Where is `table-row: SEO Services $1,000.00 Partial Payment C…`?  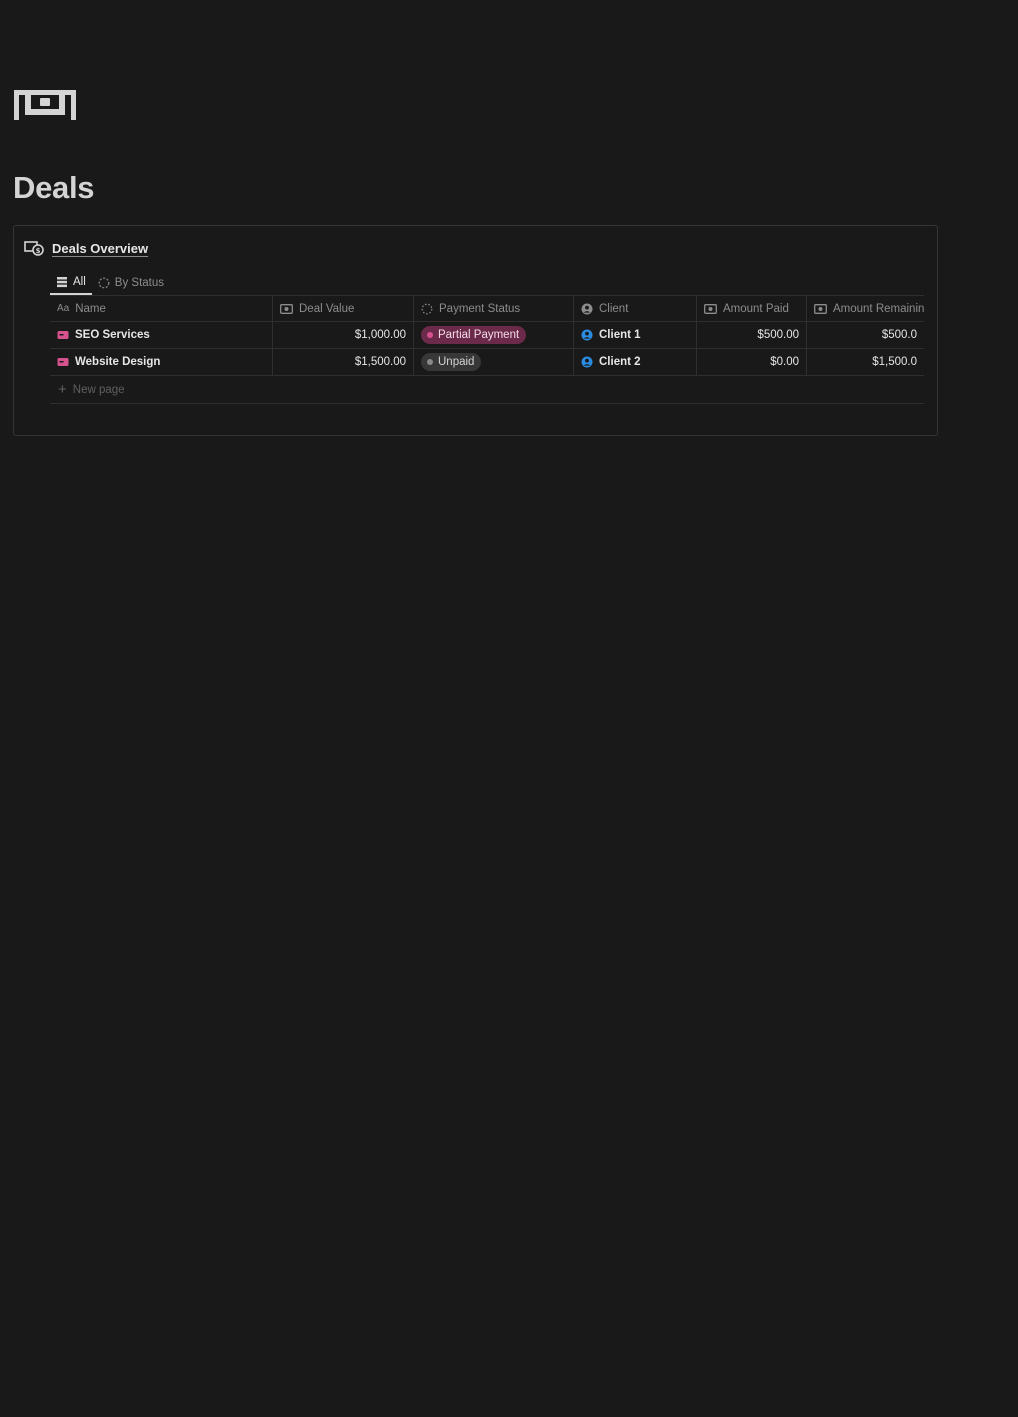 table-row: SEO Services $1,000.00 Partial Payment C… is located at coordinates (487, 335).